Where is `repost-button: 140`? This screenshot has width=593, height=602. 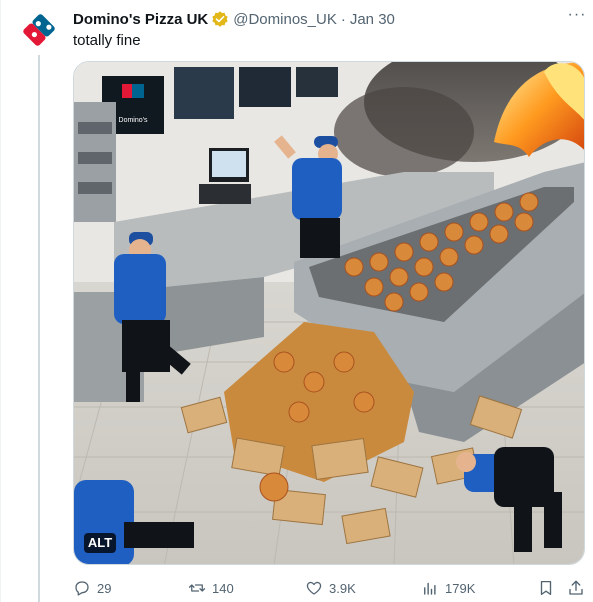 repost-button: 140 is located at coordinates (211, 588).